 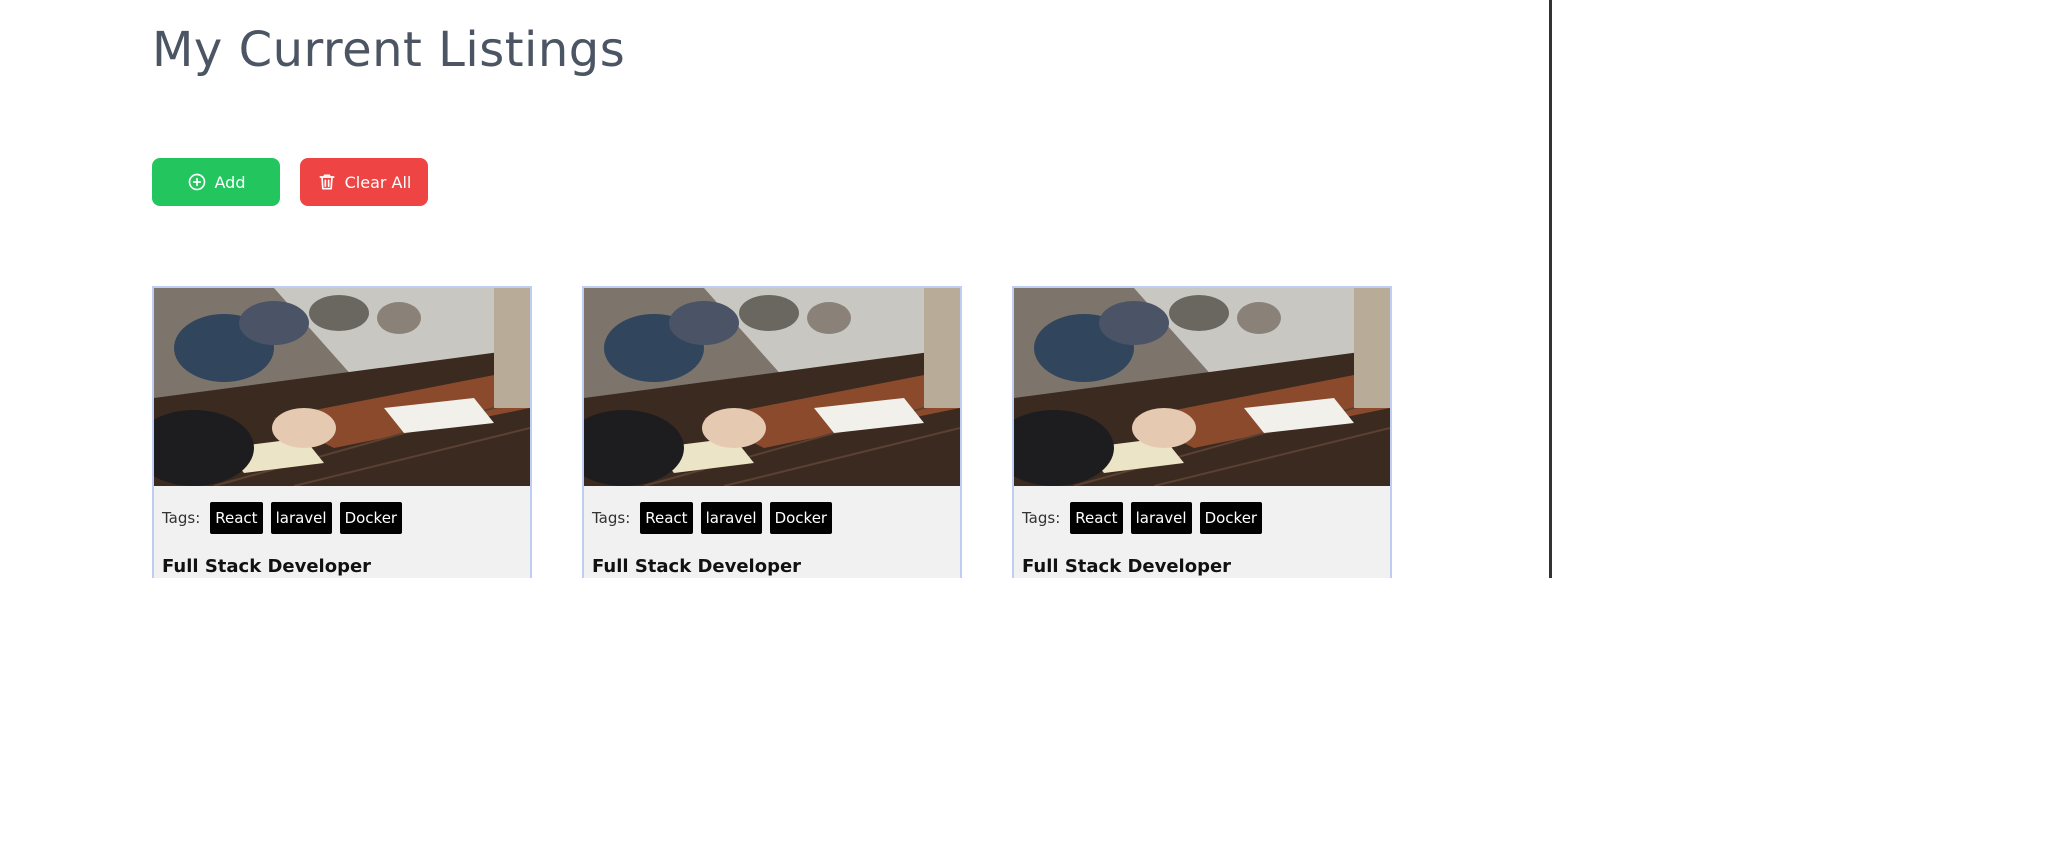 I want to click on add-button: Add, so click(x=216, y=182).